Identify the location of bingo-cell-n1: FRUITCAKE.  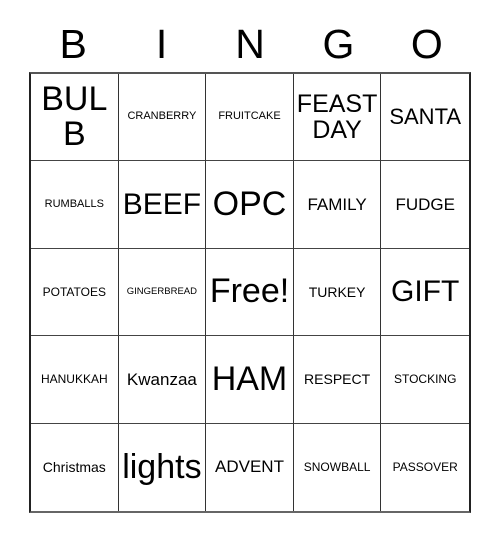
(250, 118).